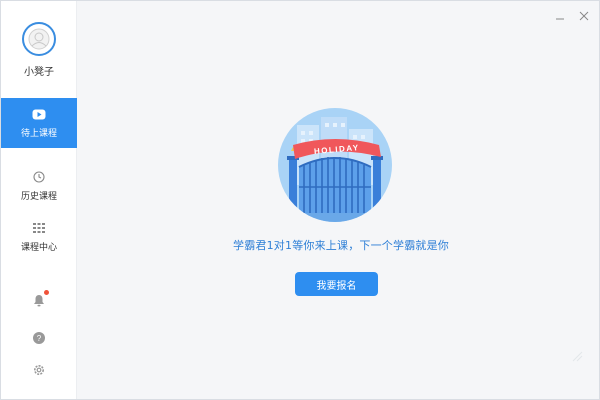 This screenshot has height=400, width=600. Describe the element at coordinates (577, 356) in the screenshot. I see `resize-grip-icon` at that location.